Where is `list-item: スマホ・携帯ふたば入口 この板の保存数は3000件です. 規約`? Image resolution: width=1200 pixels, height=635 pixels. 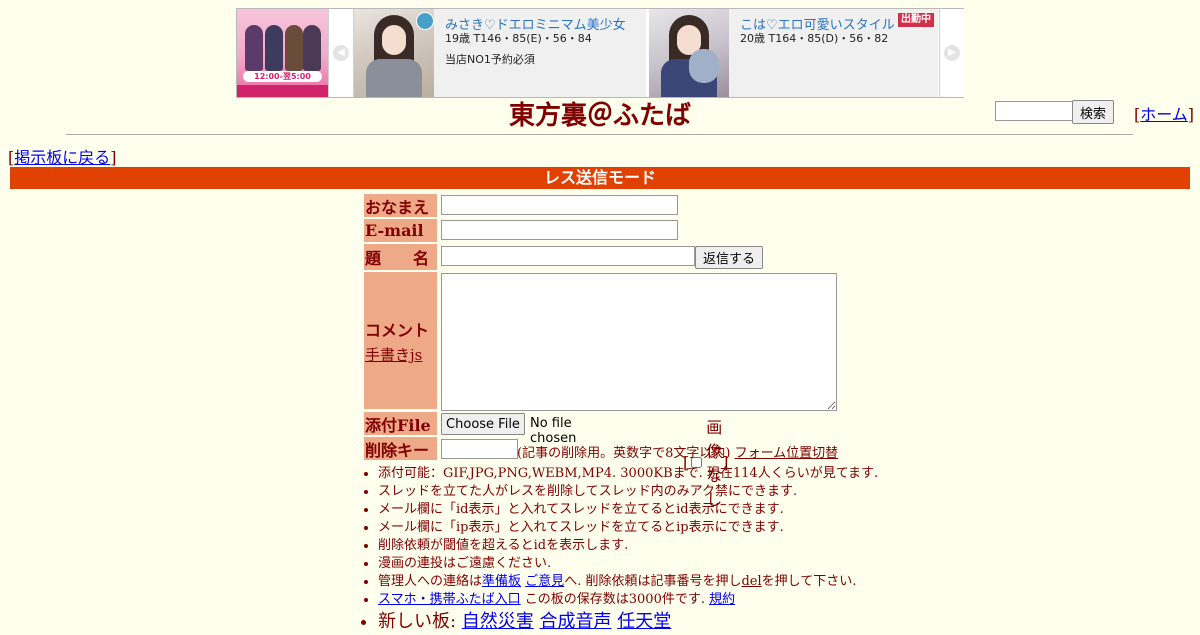
list-item: スマホ・携帯ふたば入口 この板の保存数は3000件です. 規約 is located at coordinates (628, 600).